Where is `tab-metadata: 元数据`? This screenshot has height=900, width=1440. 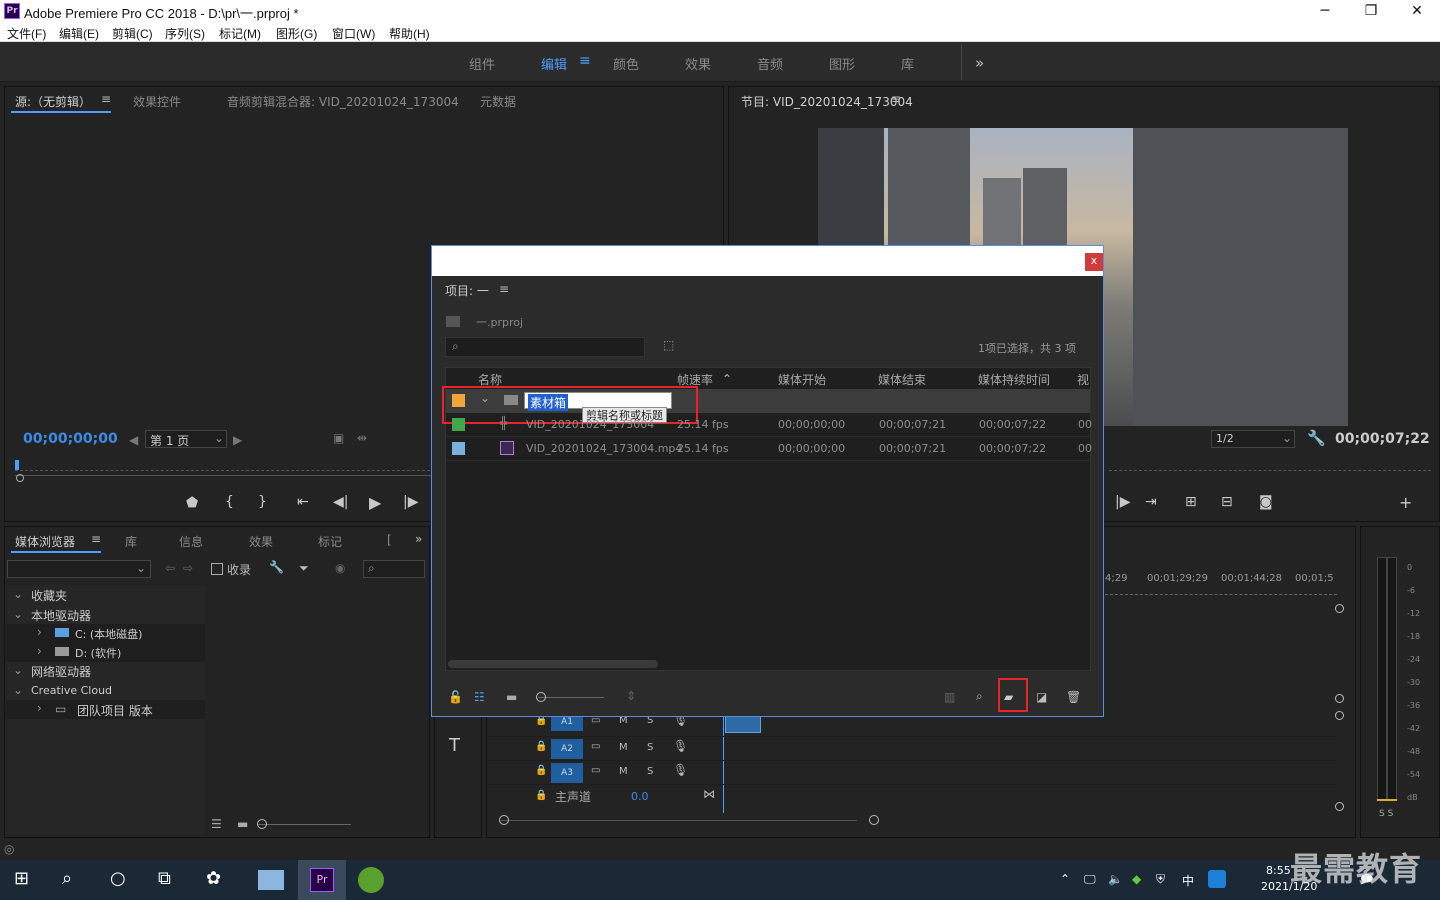 tab-metadata: 元数据 is located at coordinates (498, 101).